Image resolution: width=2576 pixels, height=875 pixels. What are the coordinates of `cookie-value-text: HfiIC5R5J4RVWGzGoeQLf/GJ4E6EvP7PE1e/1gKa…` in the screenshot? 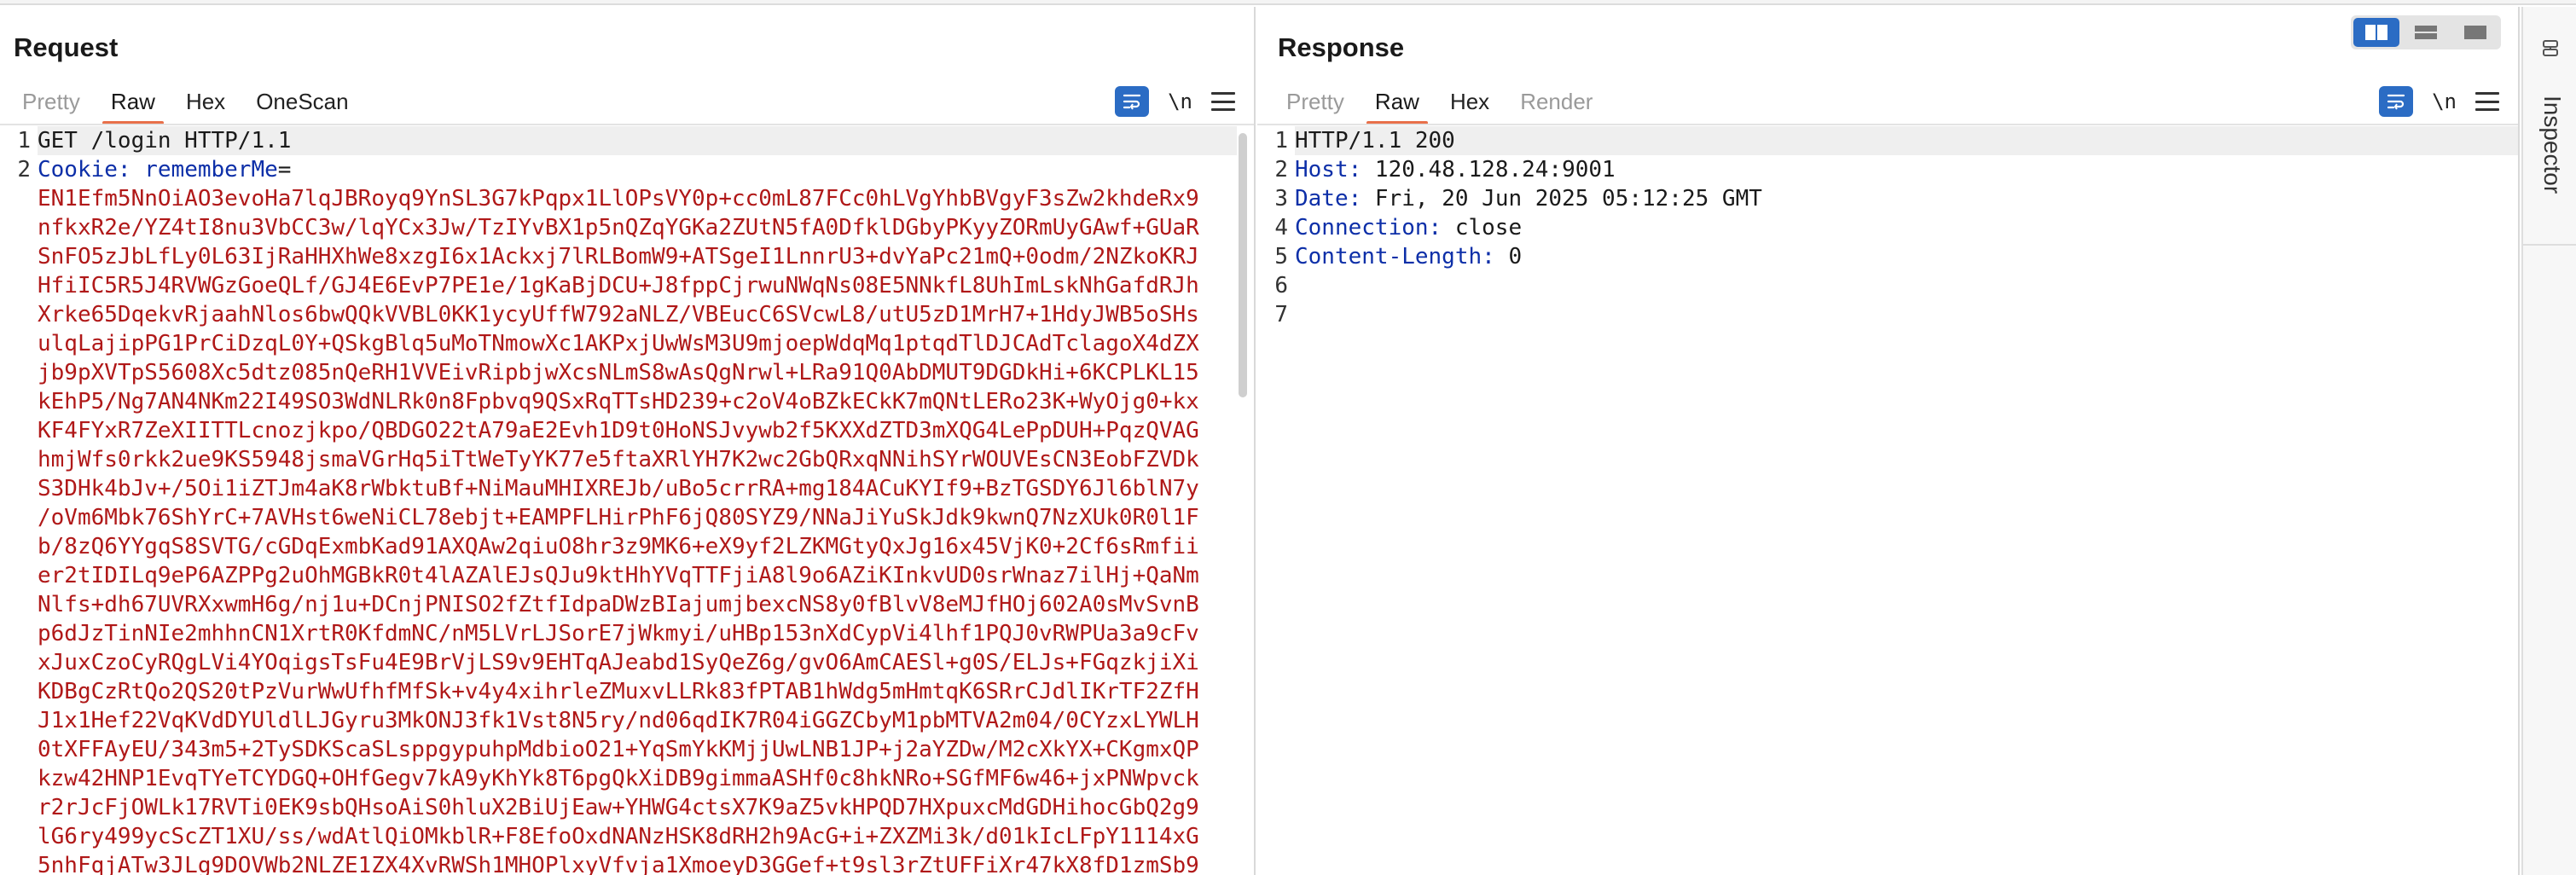 It's located at (637, 285).